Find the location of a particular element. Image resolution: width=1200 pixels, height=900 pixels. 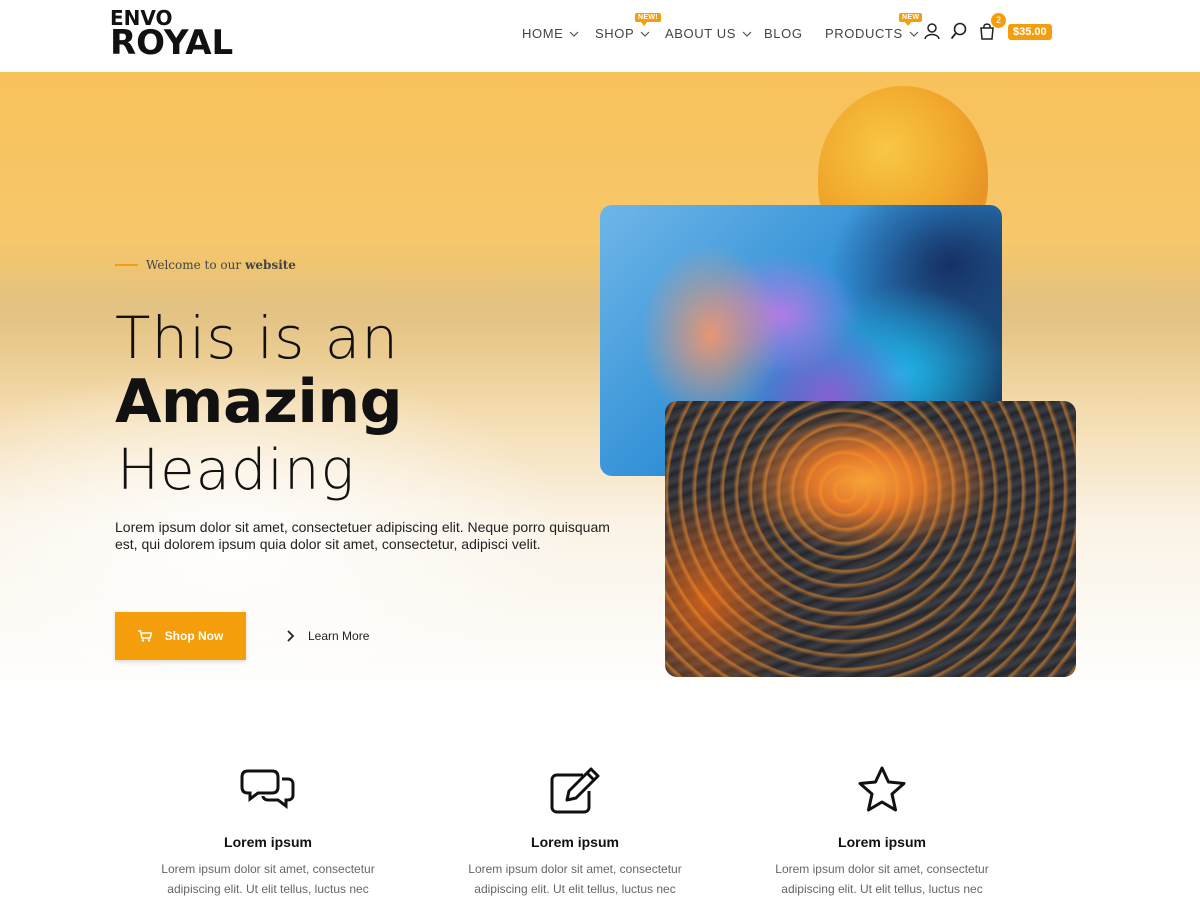

edit-icon is located at coordinates (575, 790).